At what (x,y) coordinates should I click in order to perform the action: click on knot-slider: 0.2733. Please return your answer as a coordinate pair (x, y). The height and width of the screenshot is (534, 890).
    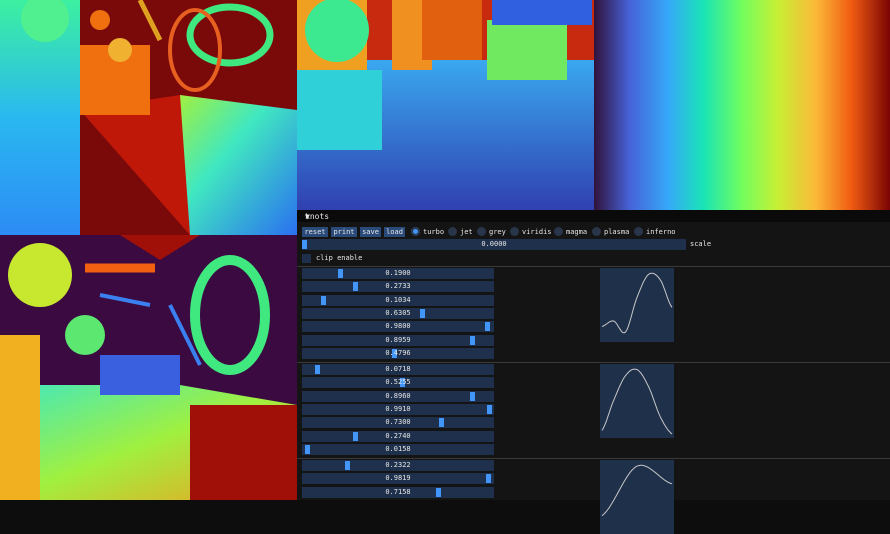
    Looking at the image, I should click on (398, 287).